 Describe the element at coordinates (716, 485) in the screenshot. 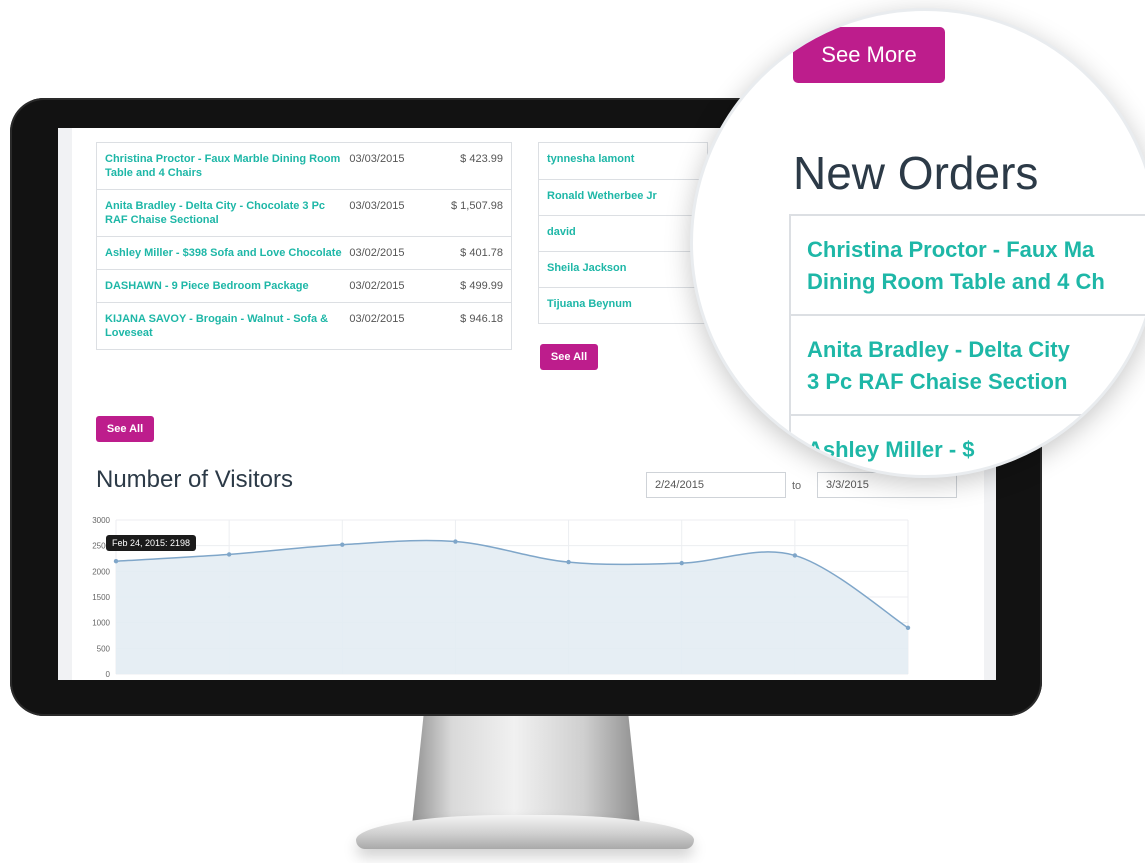

I see `date-from-input` at that location.